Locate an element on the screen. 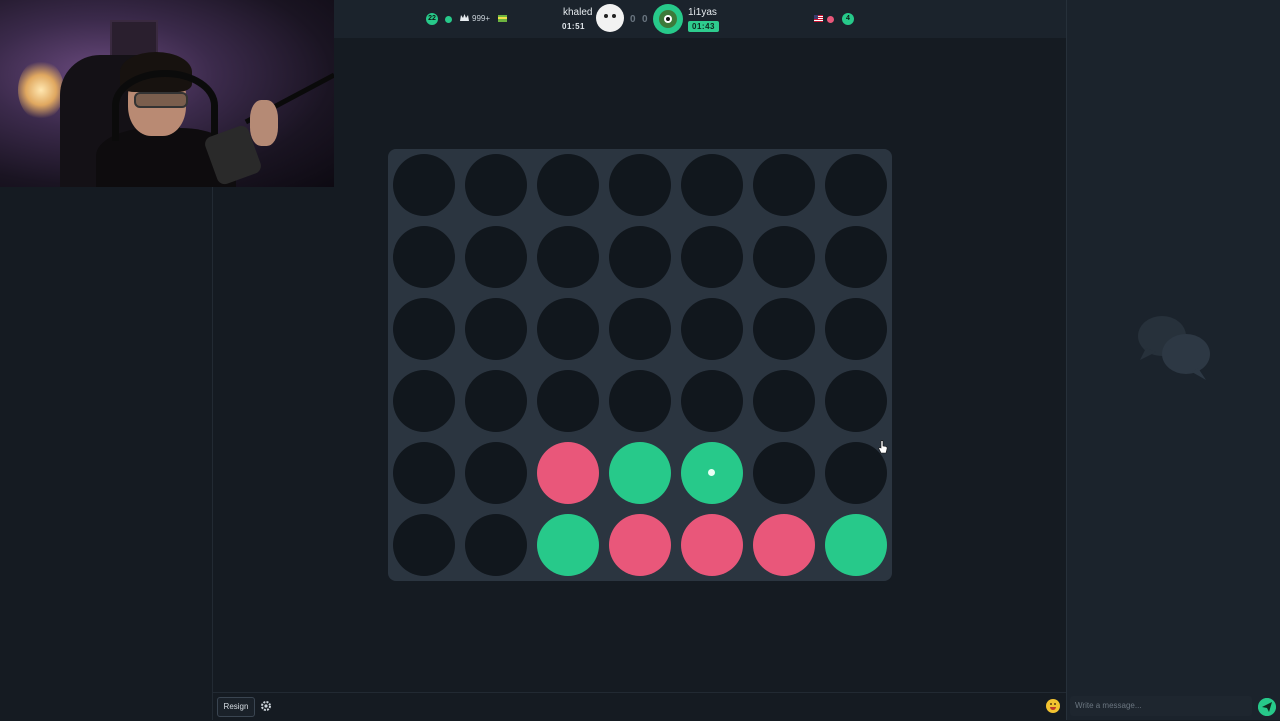  left-player-timer: 01:51 is located at coordinates (573, 26).